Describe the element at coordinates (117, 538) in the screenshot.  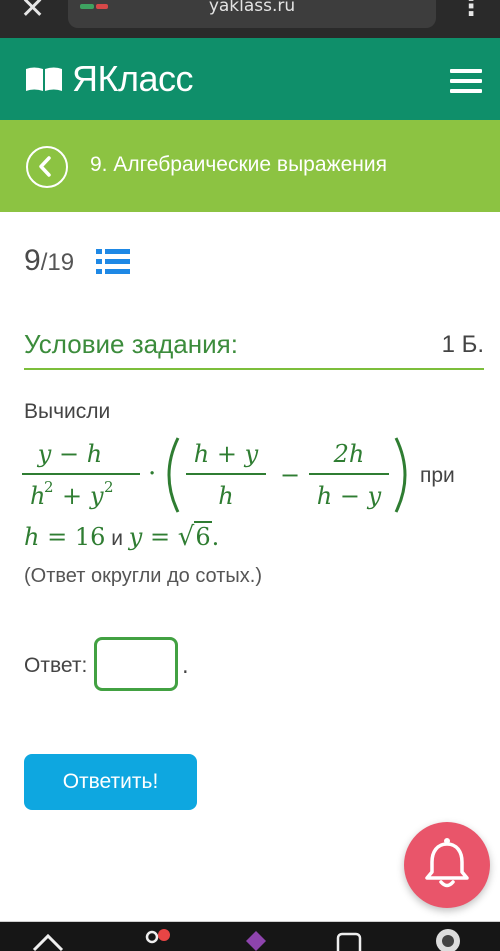
I see `and-word: и` at that location.